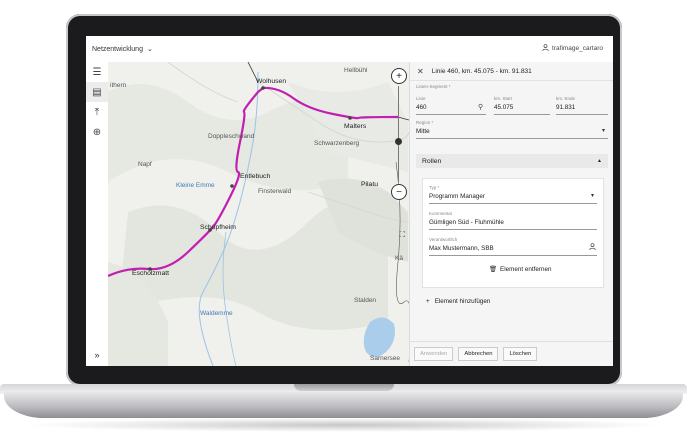 This screenshot has width=687, height=444. I want to click on map-label-doppleschwand: Doppleschwand, so click(231, 136).